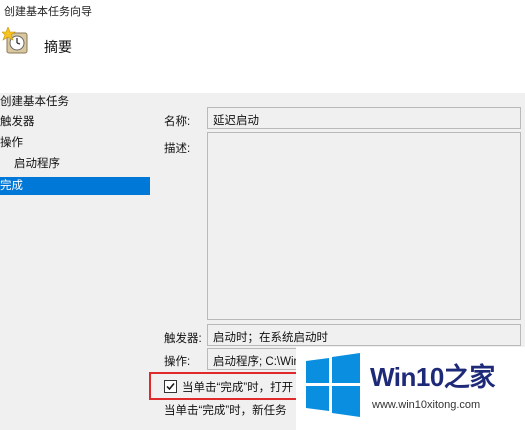 The height and width of the screenshot is (430, 525). Describe the element at coordinates (177, 149) in the screenshot. I see `description-label: 描述:` at that location.